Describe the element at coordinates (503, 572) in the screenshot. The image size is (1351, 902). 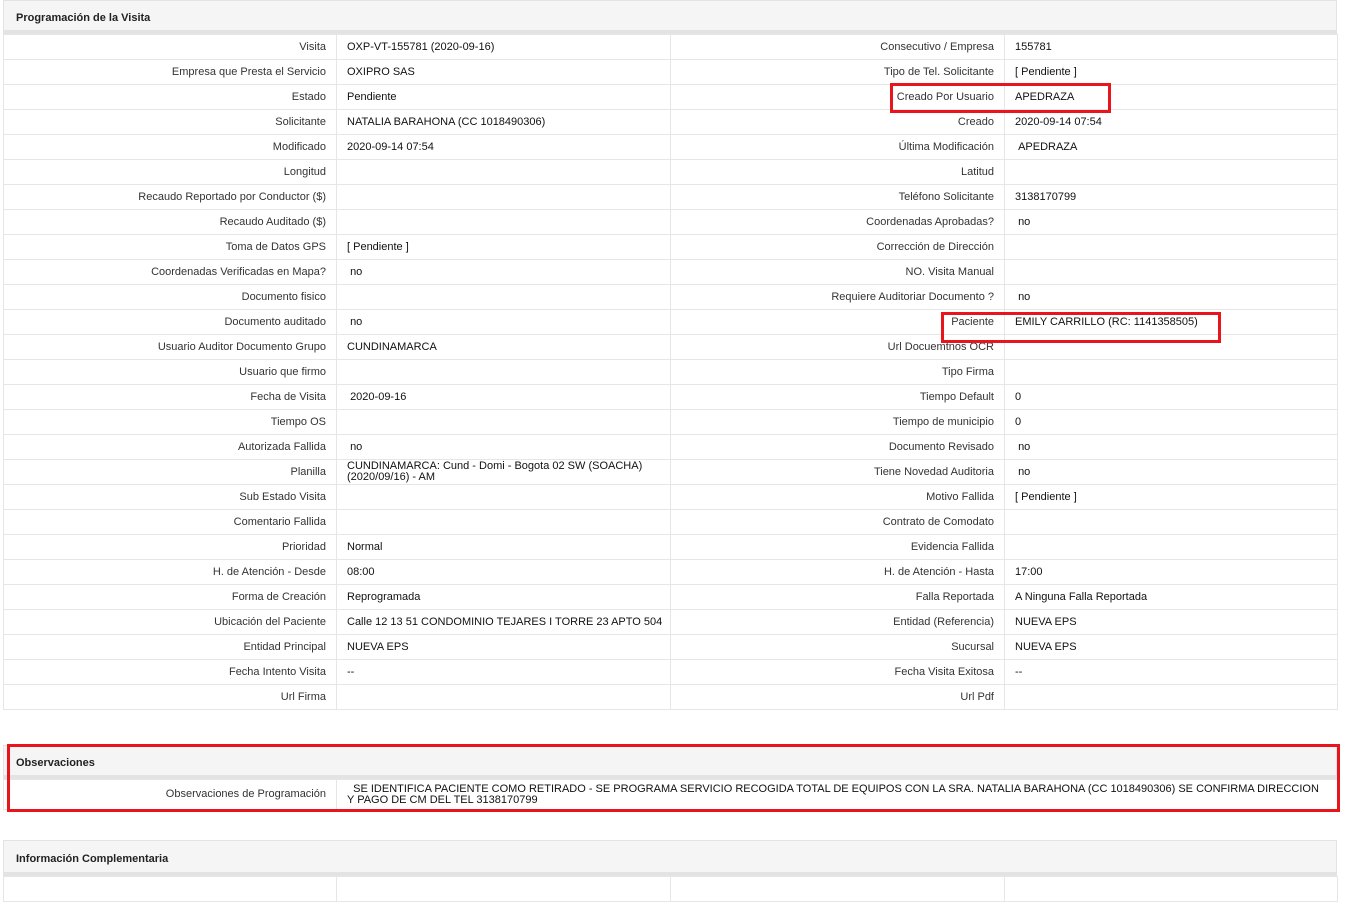
I see `field-value: 08:00` at that location.